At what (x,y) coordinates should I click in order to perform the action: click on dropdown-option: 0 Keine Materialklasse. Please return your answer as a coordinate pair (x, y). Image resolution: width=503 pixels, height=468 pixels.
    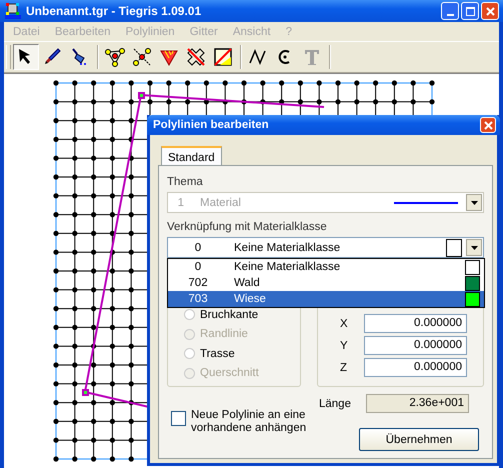
    Looking at the image, I should click on (326, 267).